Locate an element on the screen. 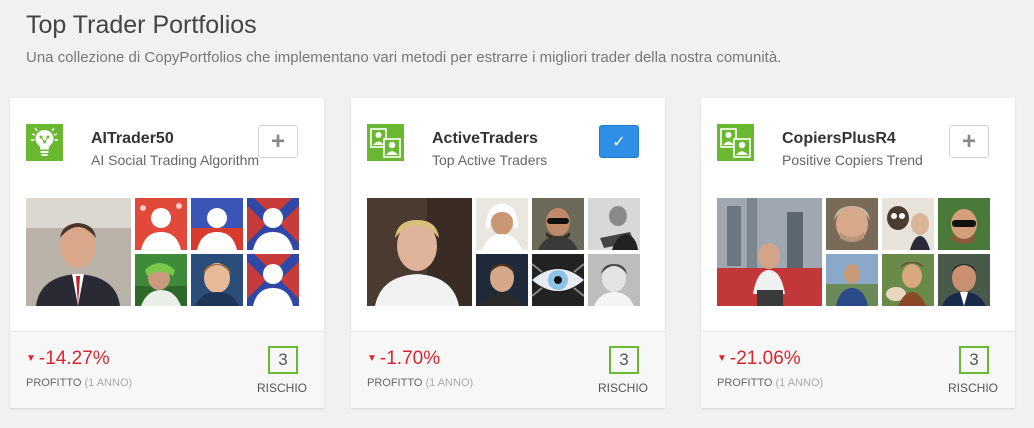 This screenshot has height=428, width=1034. selected-portfolio-button: ✓ is located at coordinates (619, 141).